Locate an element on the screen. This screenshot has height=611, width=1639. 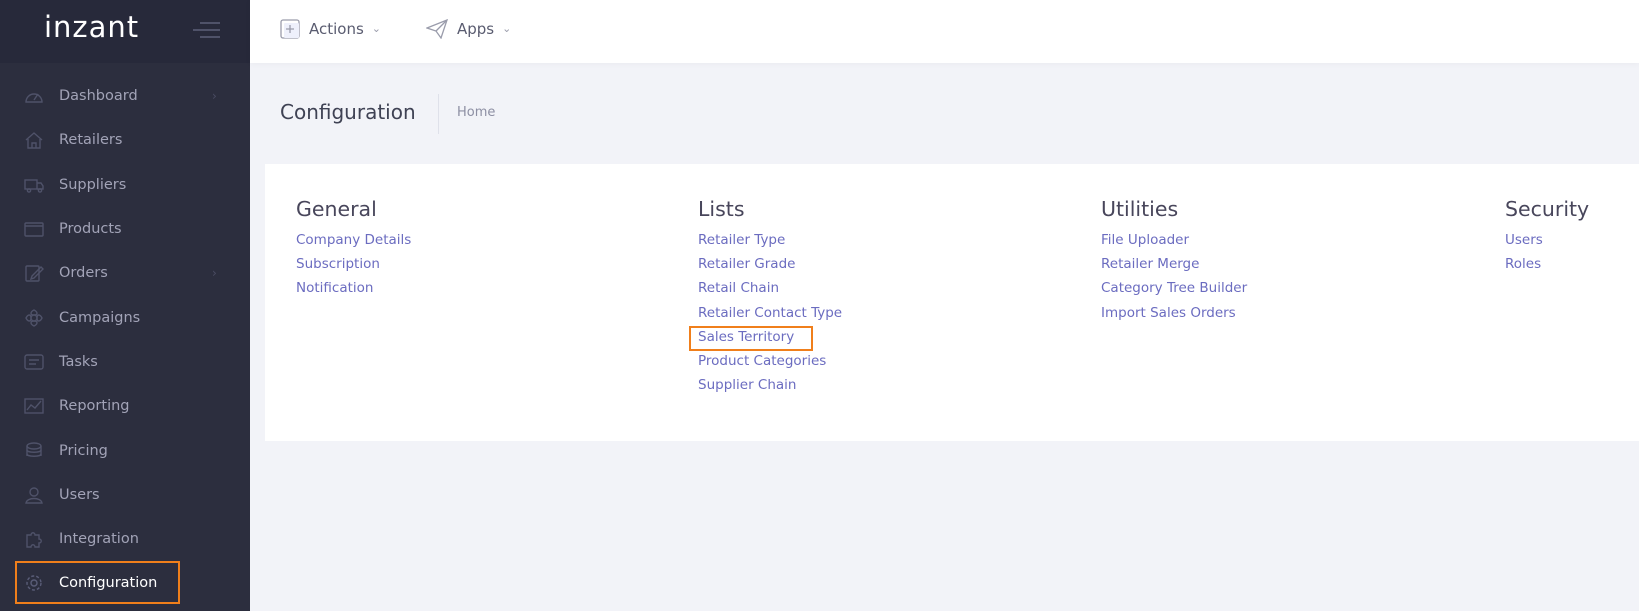
actions-dropdown: Actions ⌄ is located at coordinates (330, 28).